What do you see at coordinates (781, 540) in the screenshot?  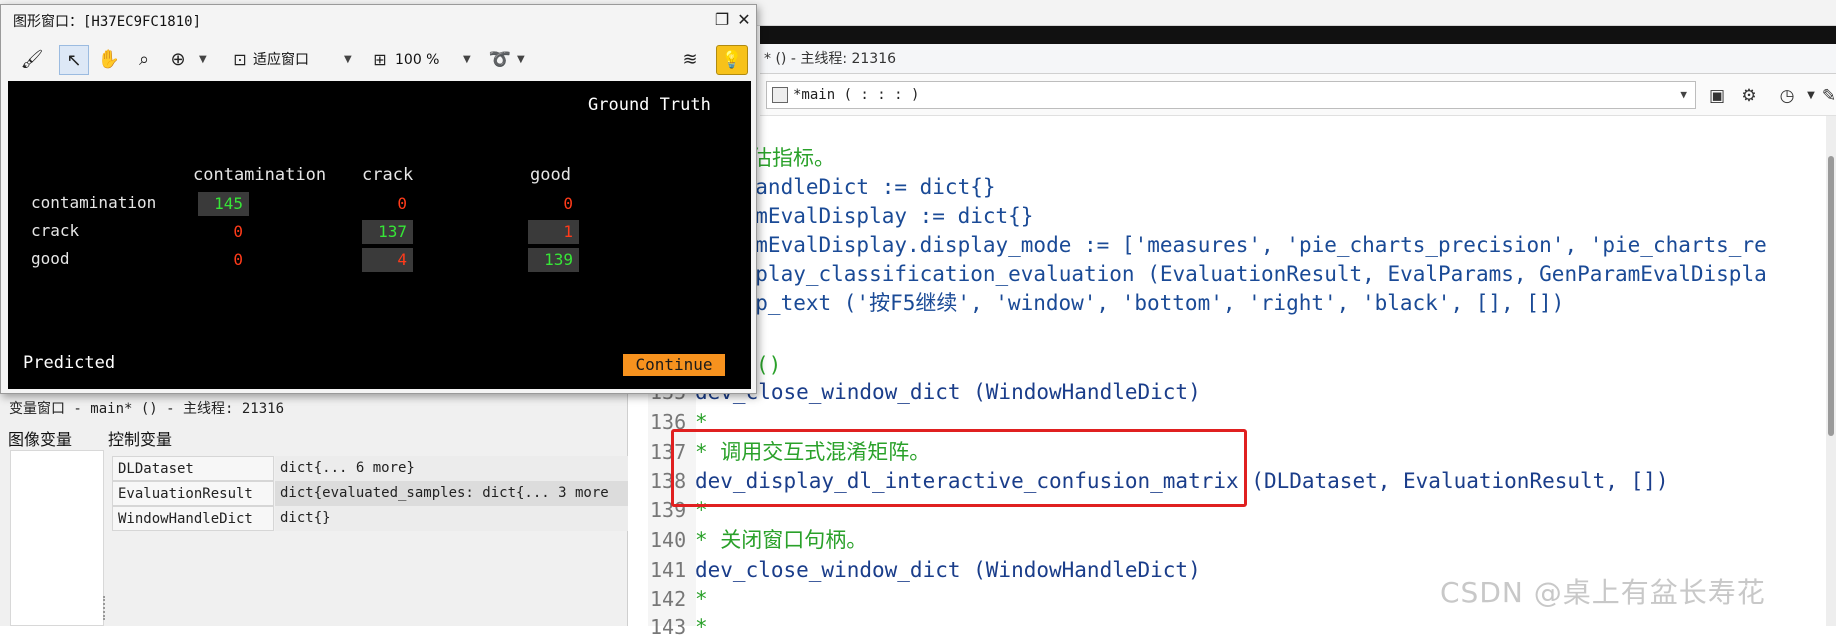 I see `code-line: * 关闭窗口句柄。` at bounding box center [781, 540].